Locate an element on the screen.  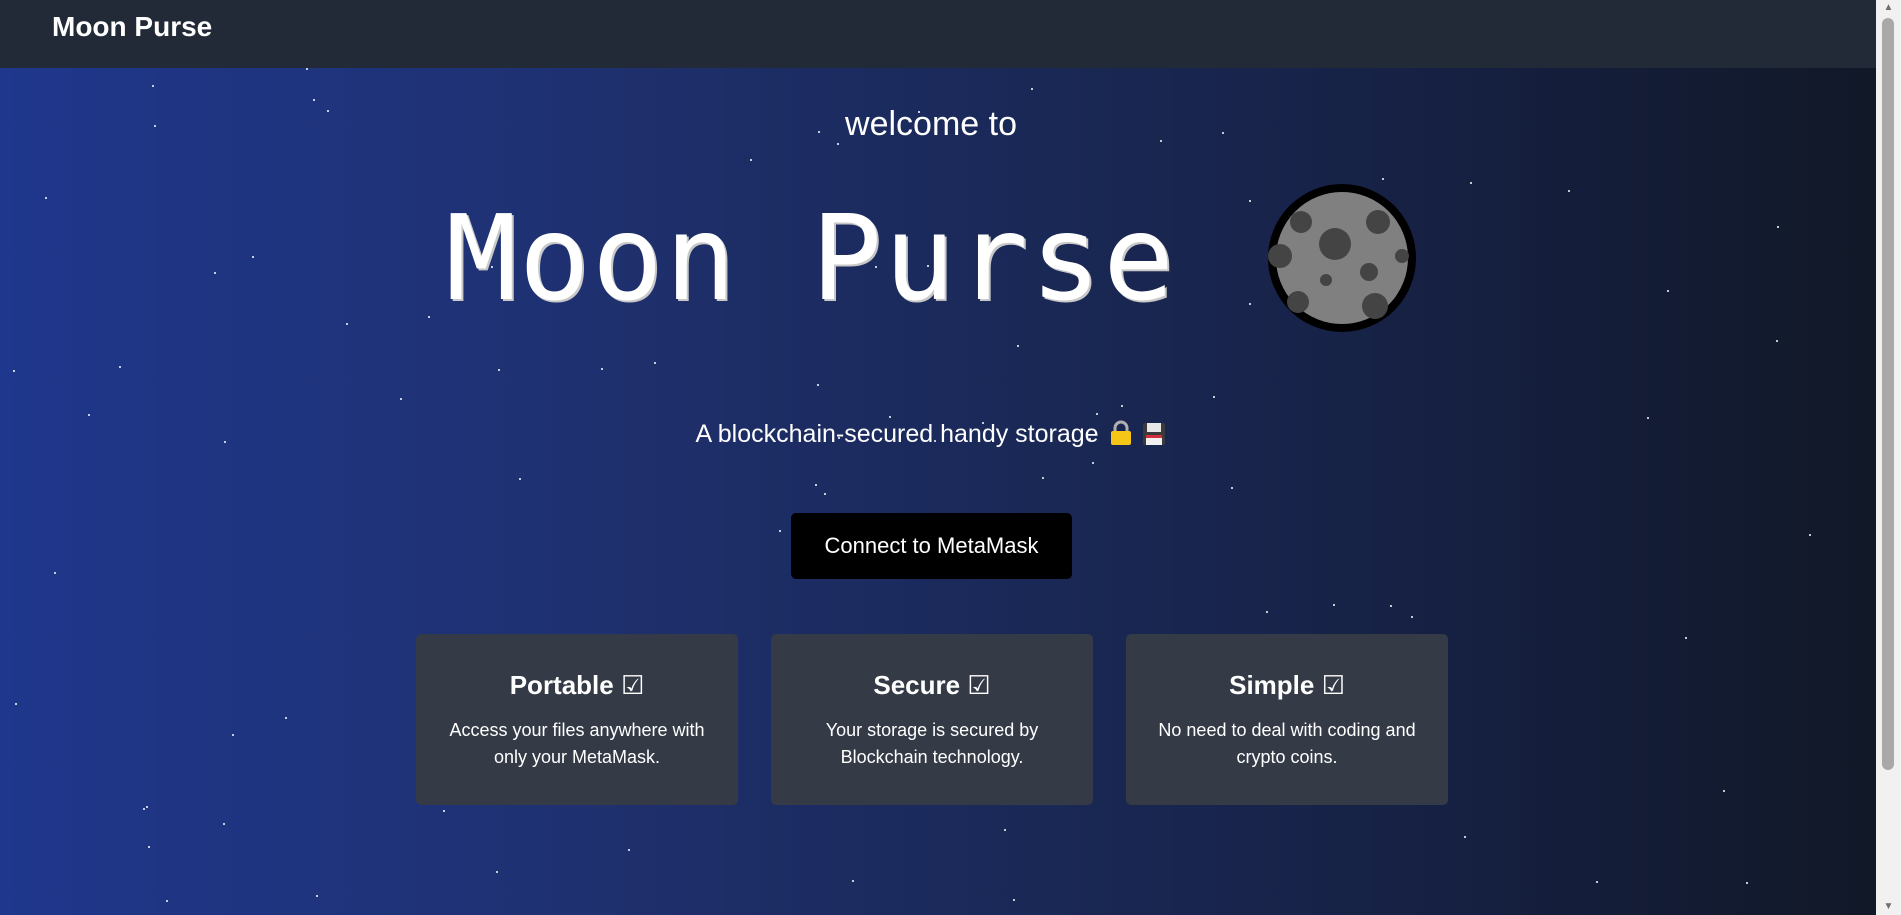
tagline: A blockchain-secured handy storage is located at coordinates (931, 434).